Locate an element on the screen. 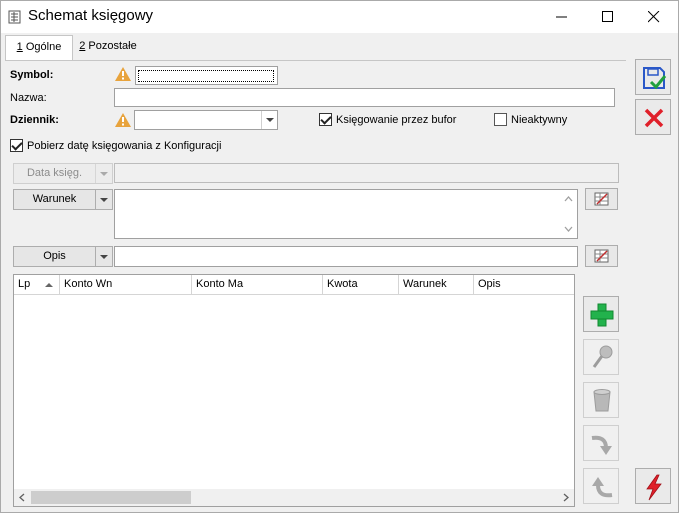  column-header-konto-ma-label: Konto Ma is located at coordinates (220, 284).